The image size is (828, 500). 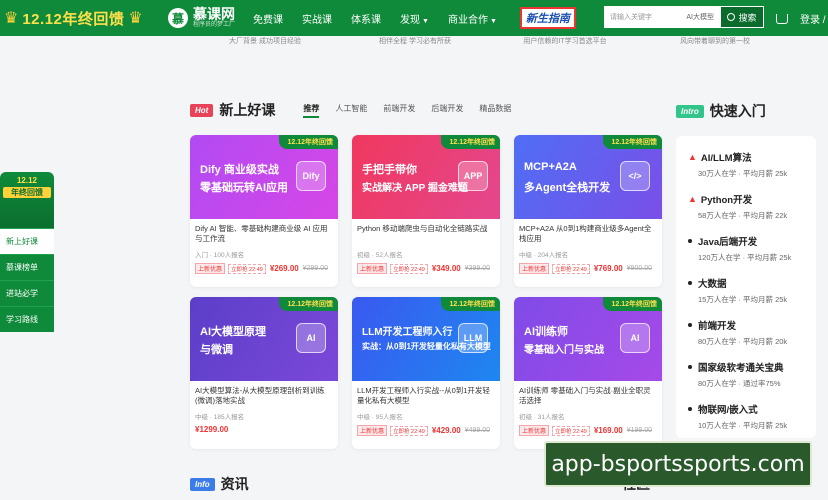 What do you see at coordinates (608, 430) in the screenshot?
I see `current-price: ¥169.00` at bounding box center [608, 430].